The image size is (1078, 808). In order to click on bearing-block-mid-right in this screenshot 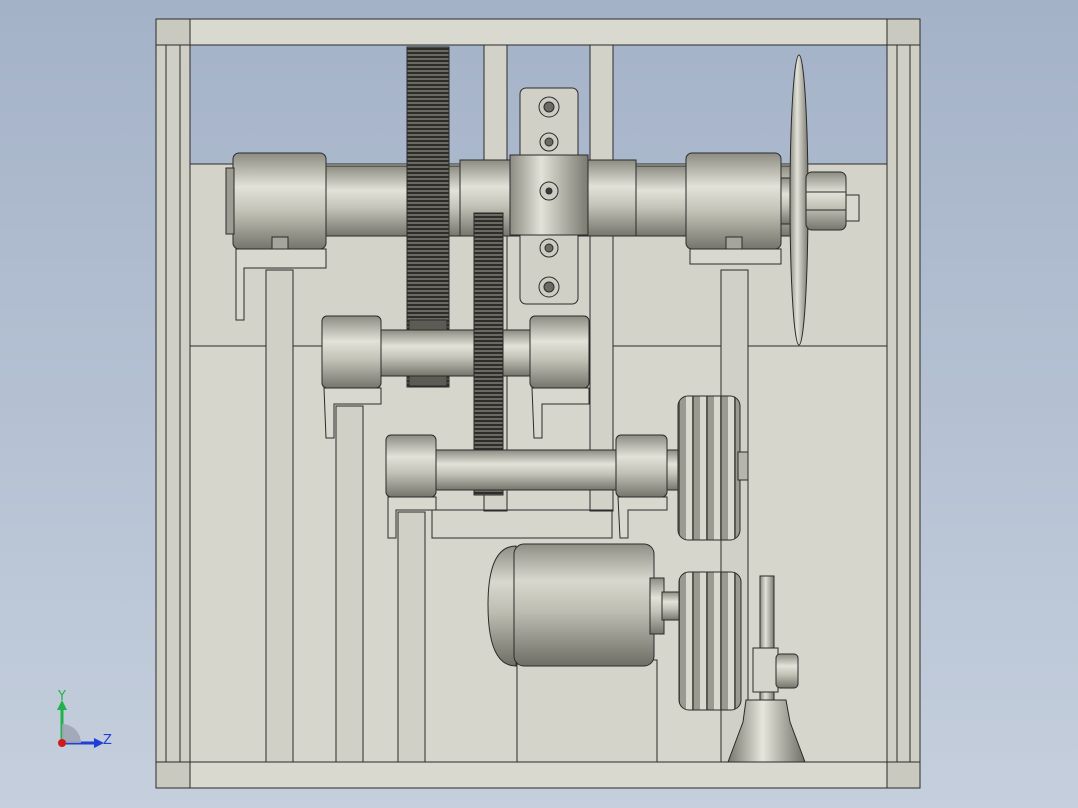, I will do `click(559, 352)`.